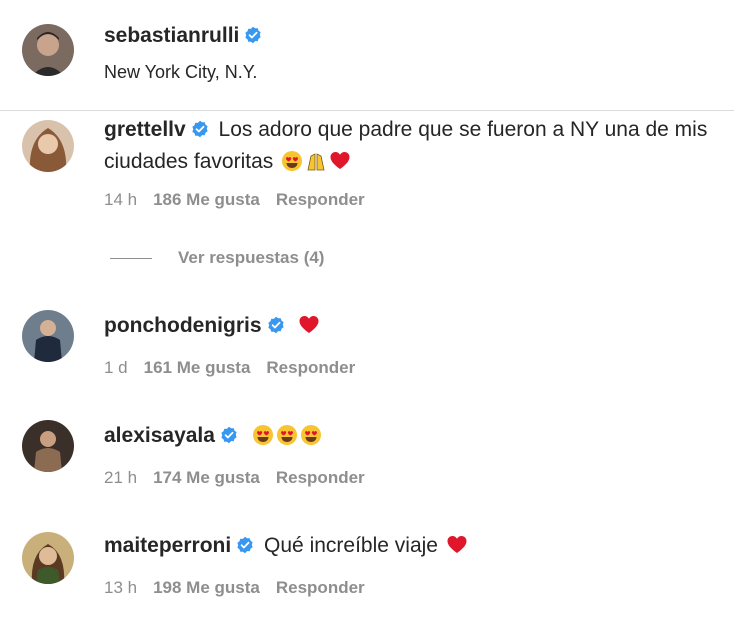 This screenshot has width=734, height=620. I want to click on comment-time: 1 d, so click(116, 367).